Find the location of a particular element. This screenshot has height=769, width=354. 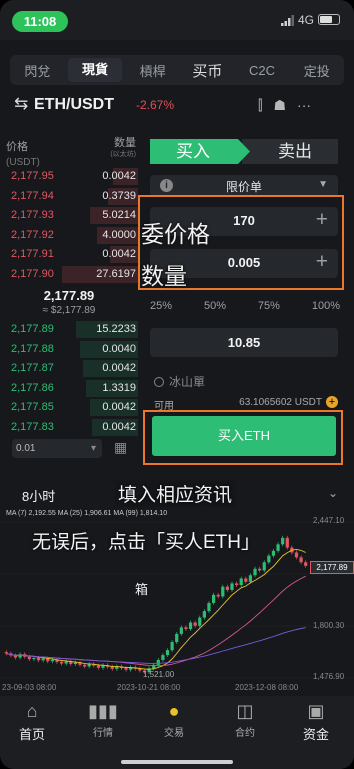

chevron-down-icon: ⌄ is located at coordinates (333, 493).